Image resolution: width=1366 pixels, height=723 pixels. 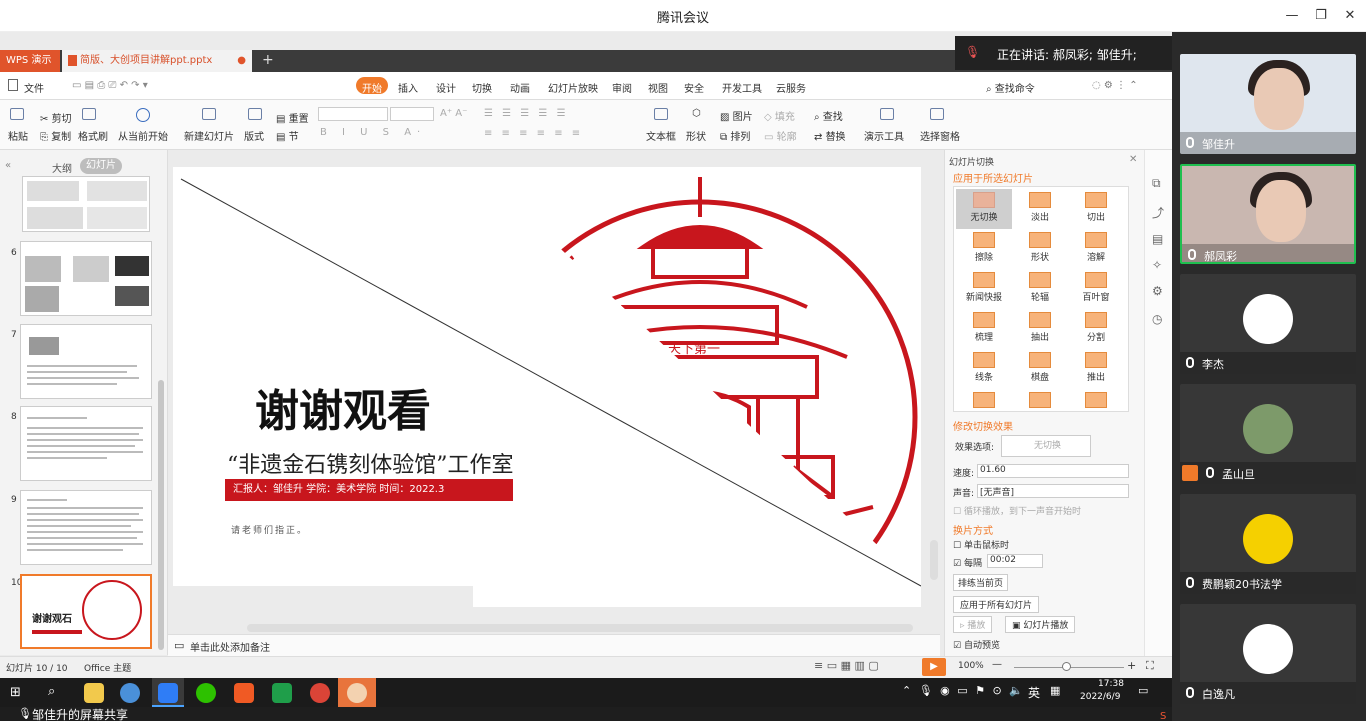 What do you see at coordinates (17, 115) in the screenshot?
I see `paste-button` at bounding box center [17, 115].